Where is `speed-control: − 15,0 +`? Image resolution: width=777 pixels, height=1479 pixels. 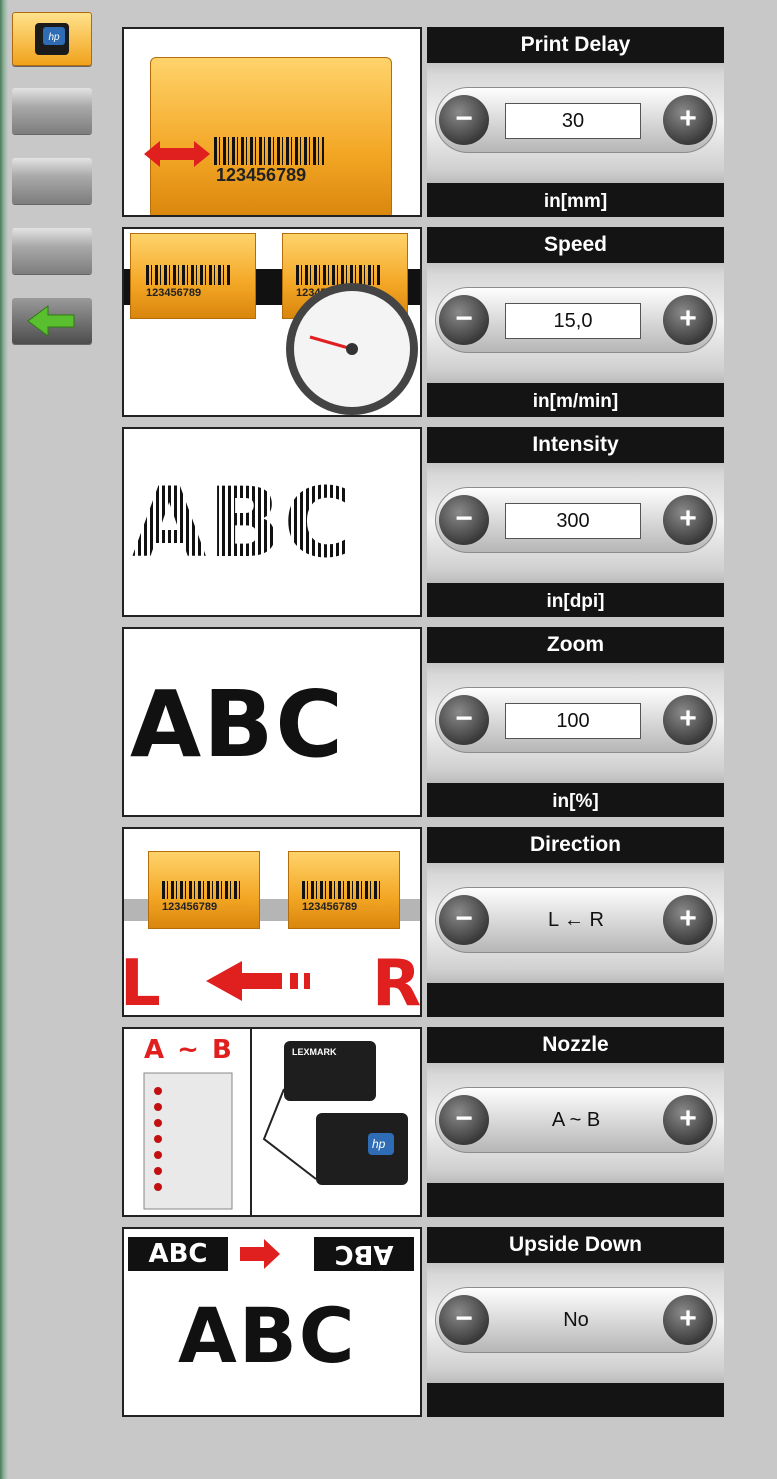 speed-control: − 15,0 + is located at coordinates (576, 320).